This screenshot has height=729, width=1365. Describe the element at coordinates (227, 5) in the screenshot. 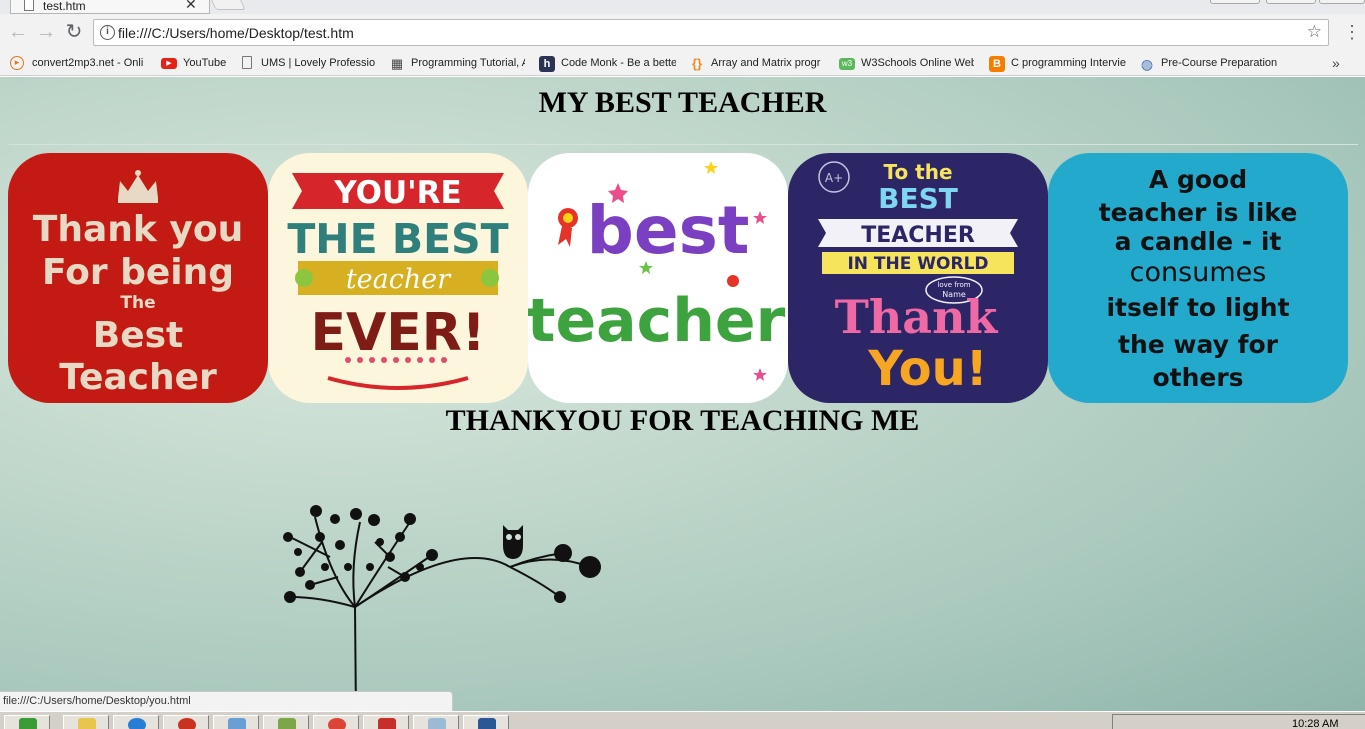

I see `new-tab-button` at that location.